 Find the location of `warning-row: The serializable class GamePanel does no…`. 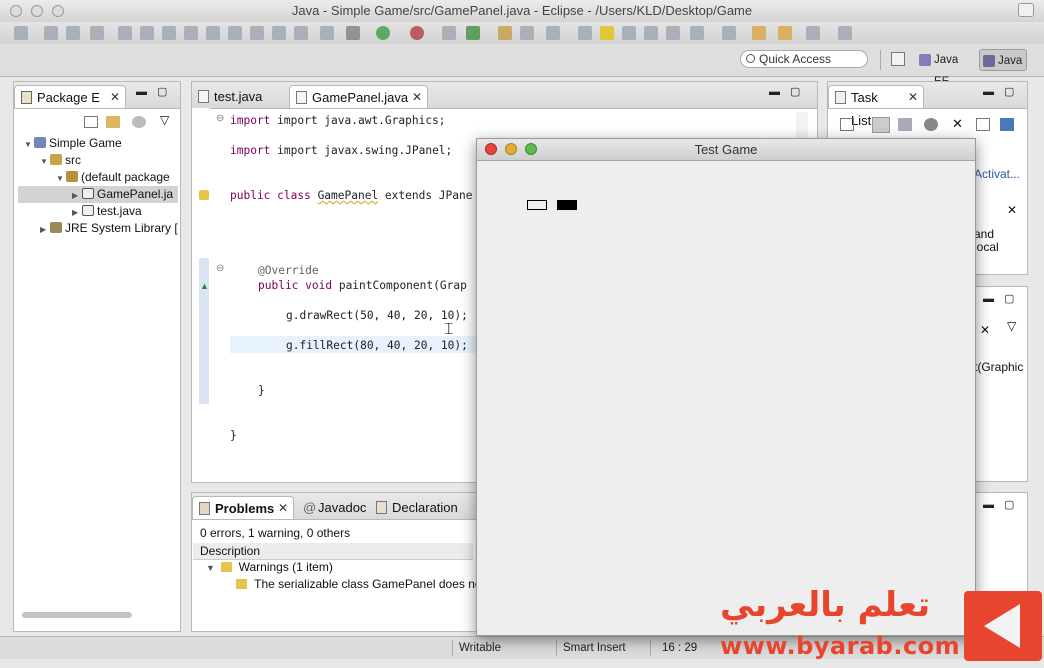

warning-row: The serializable class GamePanel does no… is located at coordinates (360, 584).